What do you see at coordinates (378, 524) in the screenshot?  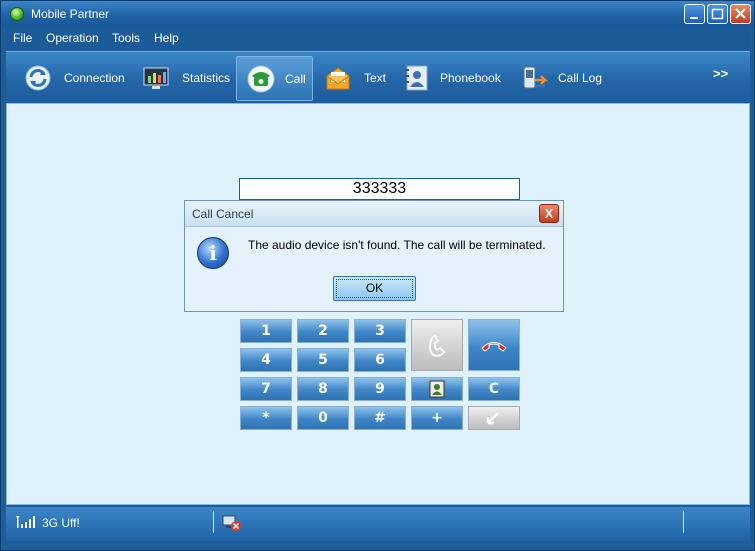 I see `status-bar: 3G Uff!` at bounding box center [378, 524].